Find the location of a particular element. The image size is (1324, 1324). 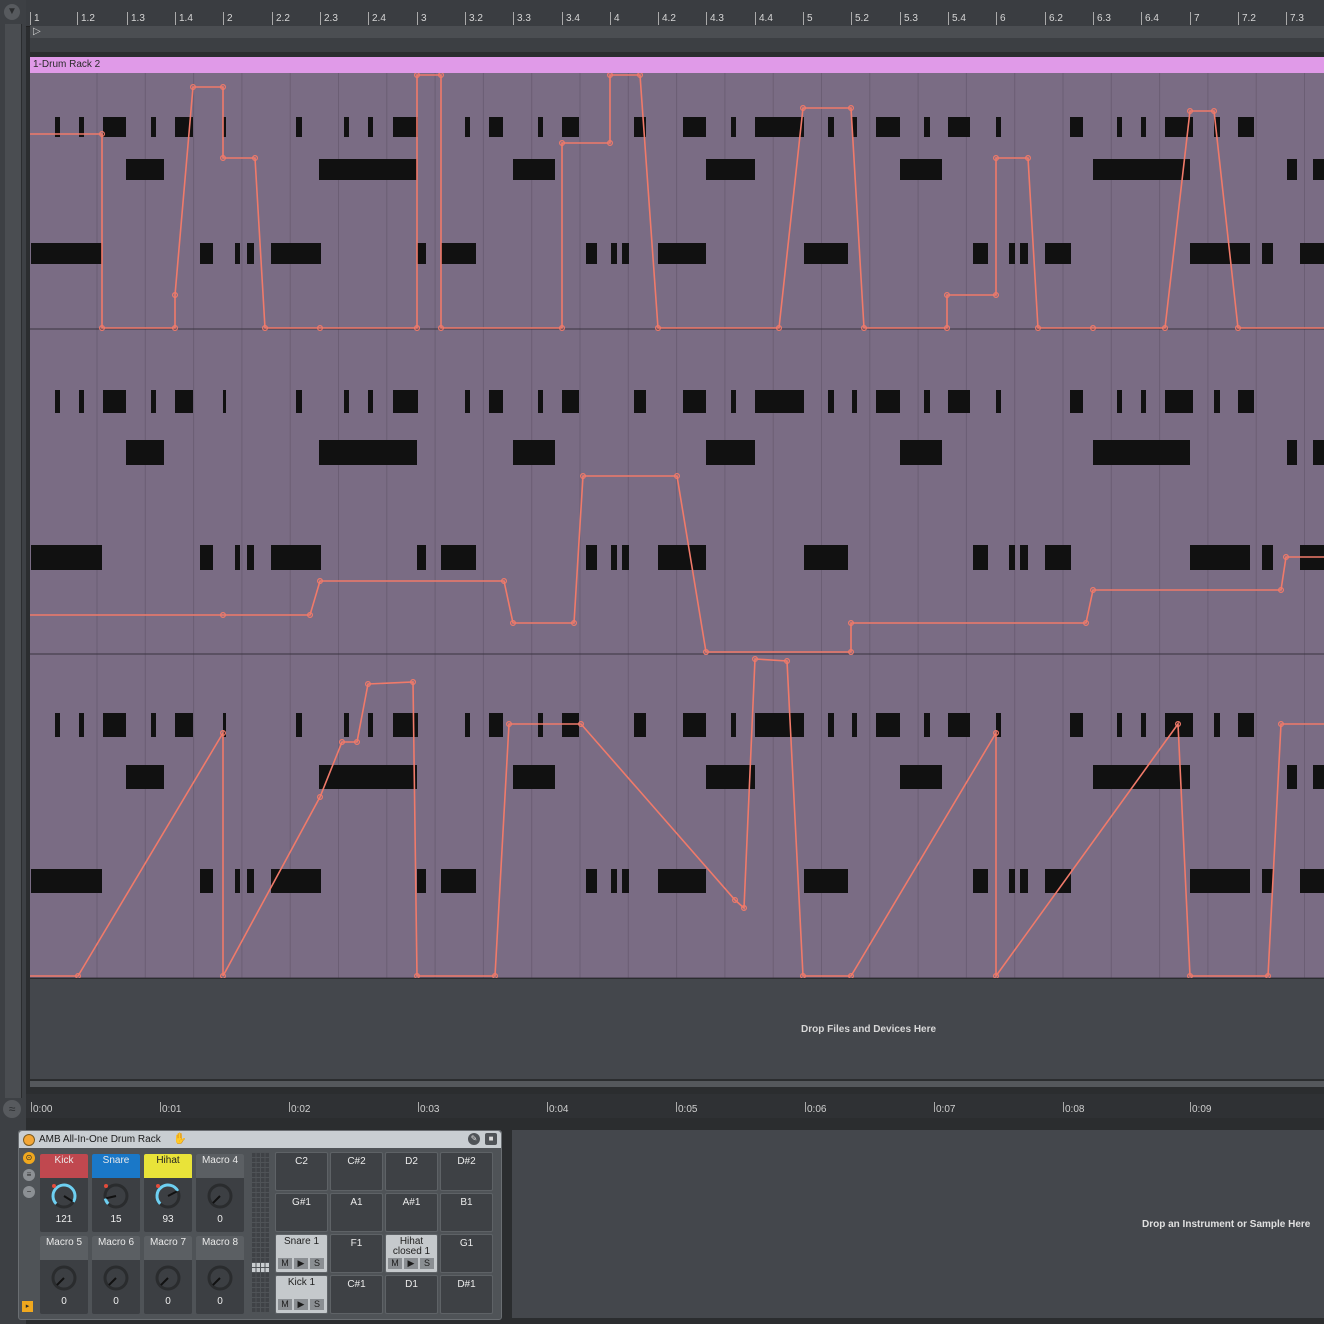

drum-pad: A#1 is located at coordinates (411, 1212).